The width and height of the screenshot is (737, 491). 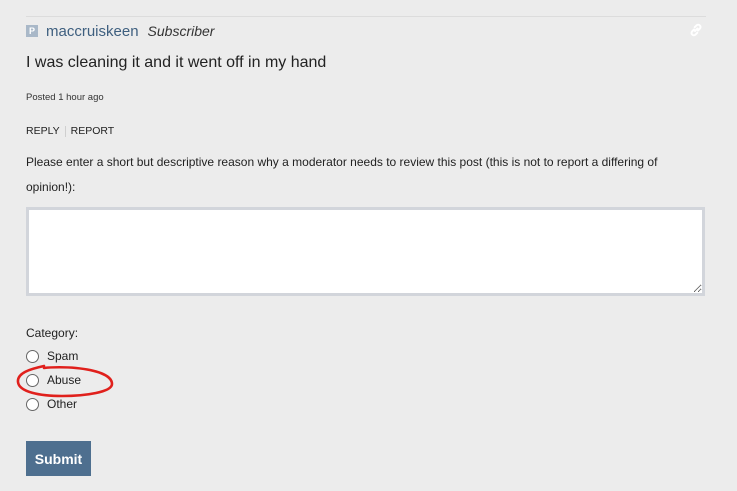 What do you see at coordinates (366, 16) in the screenshot?
I see `post-divider` at bounding box center [366, 16].